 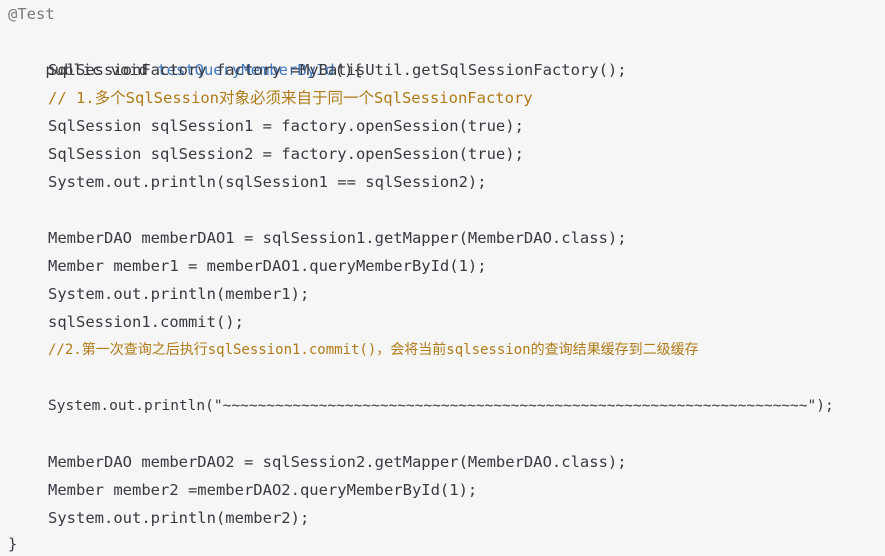 I want to click on code-line-closing-brace: }, so click(x=13, y=544).